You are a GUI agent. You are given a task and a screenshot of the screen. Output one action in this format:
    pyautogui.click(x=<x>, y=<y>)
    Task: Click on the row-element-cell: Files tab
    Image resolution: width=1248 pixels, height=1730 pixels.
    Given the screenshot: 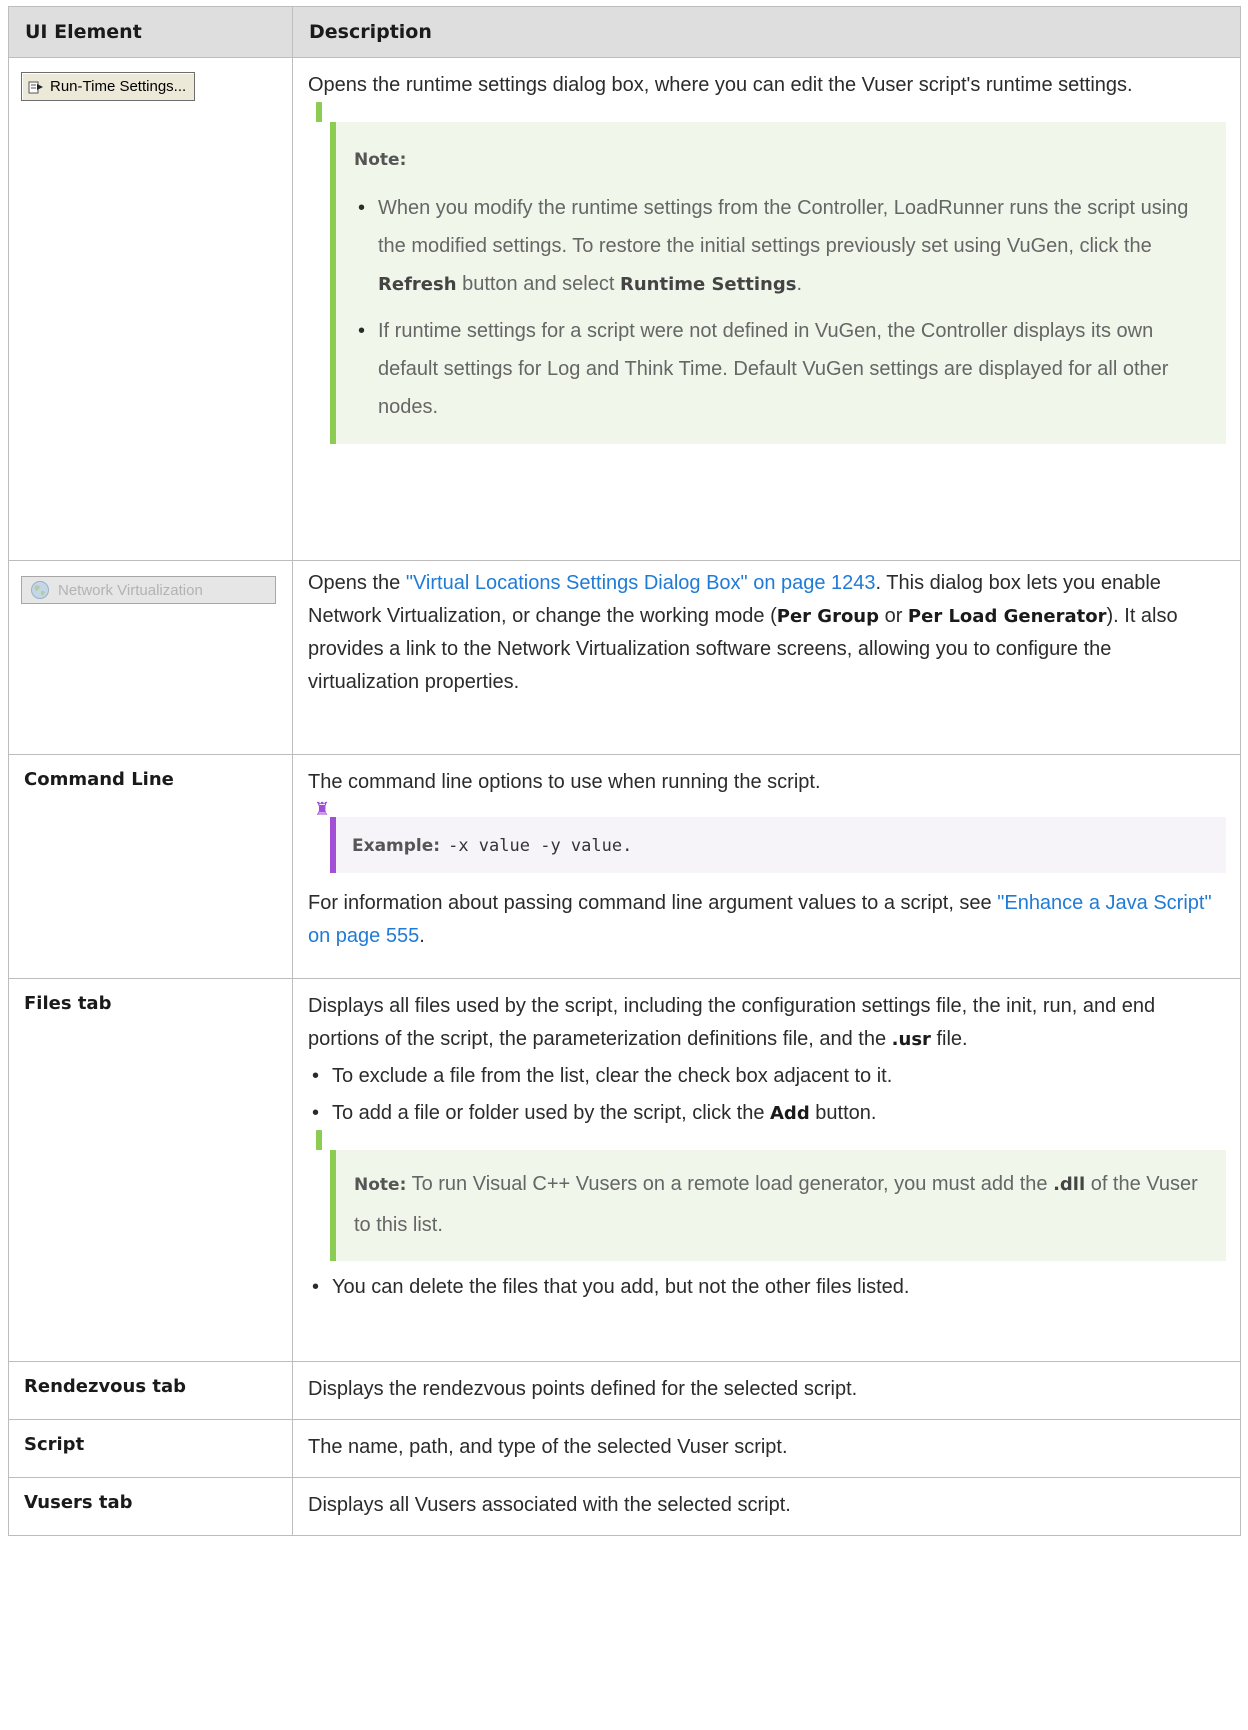 What is the action you would take?
    pyautogui.click(x=150, y=1170)
    